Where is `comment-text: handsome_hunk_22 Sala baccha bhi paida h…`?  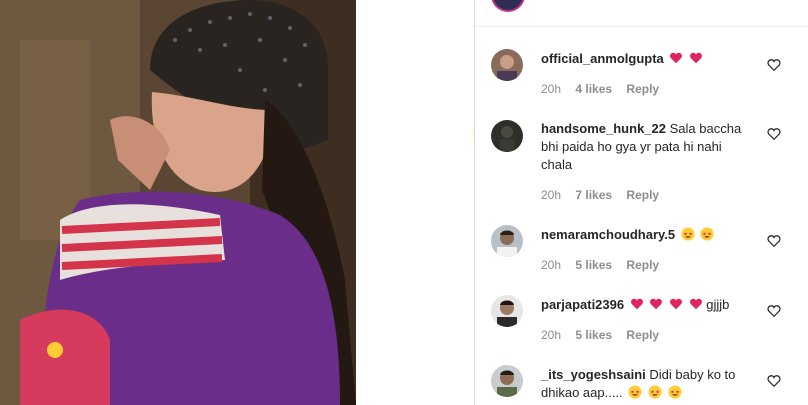
comment-text: handsome_hunk_22 Sala baccha bhi paida h… is located at coordinates (646, 147).